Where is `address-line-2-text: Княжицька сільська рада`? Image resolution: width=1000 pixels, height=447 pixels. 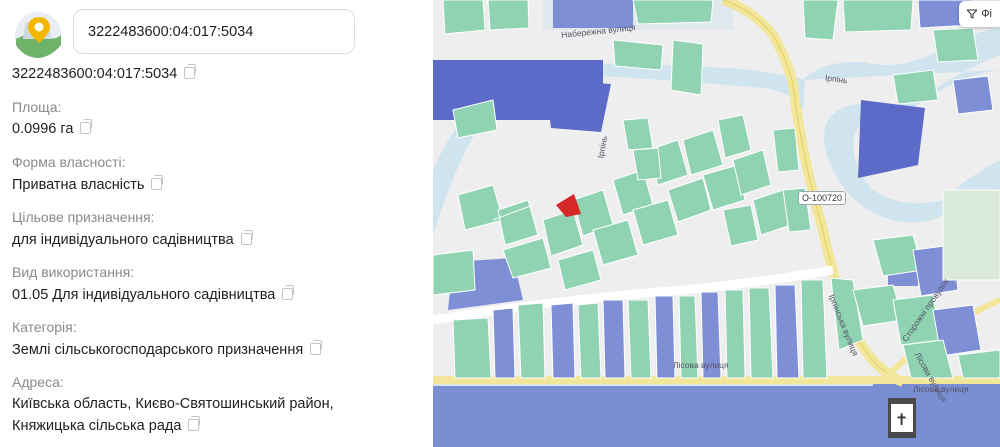
address-line-2-text: Княжицька сільська рада is located at coordinates (97, 426).